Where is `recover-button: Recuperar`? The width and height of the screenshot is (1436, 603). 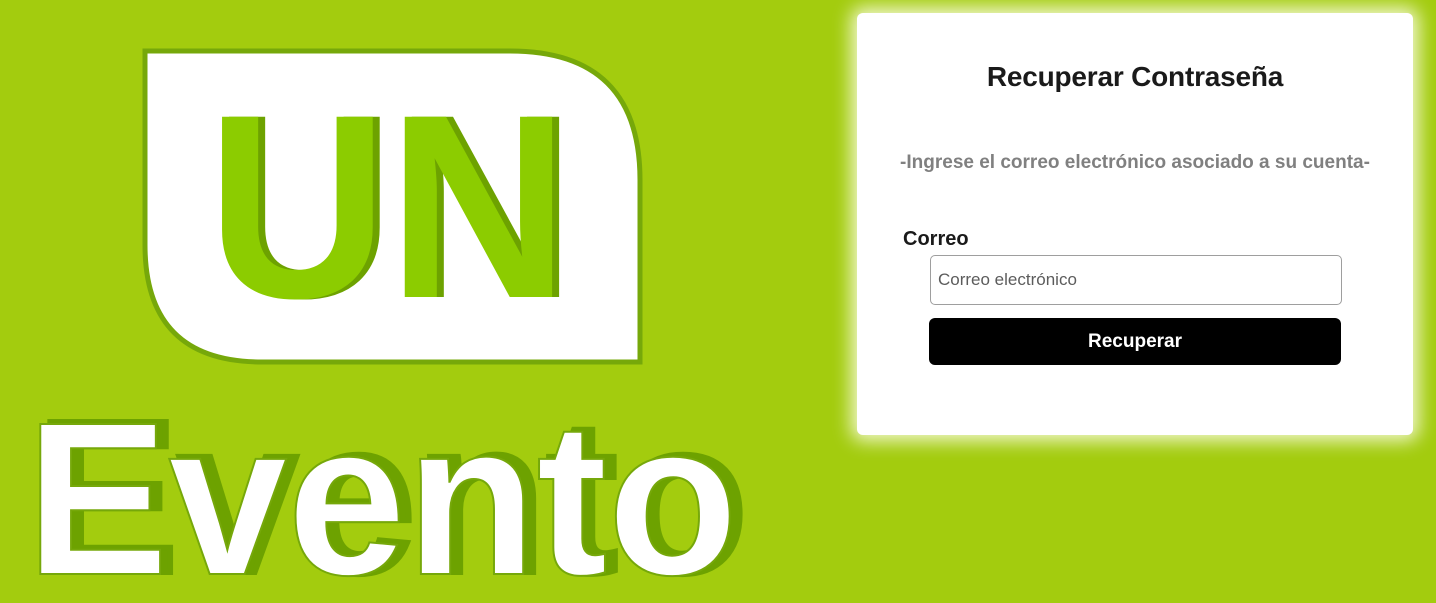 recover-button: Recuperar is located at coordinates (1135, 341).